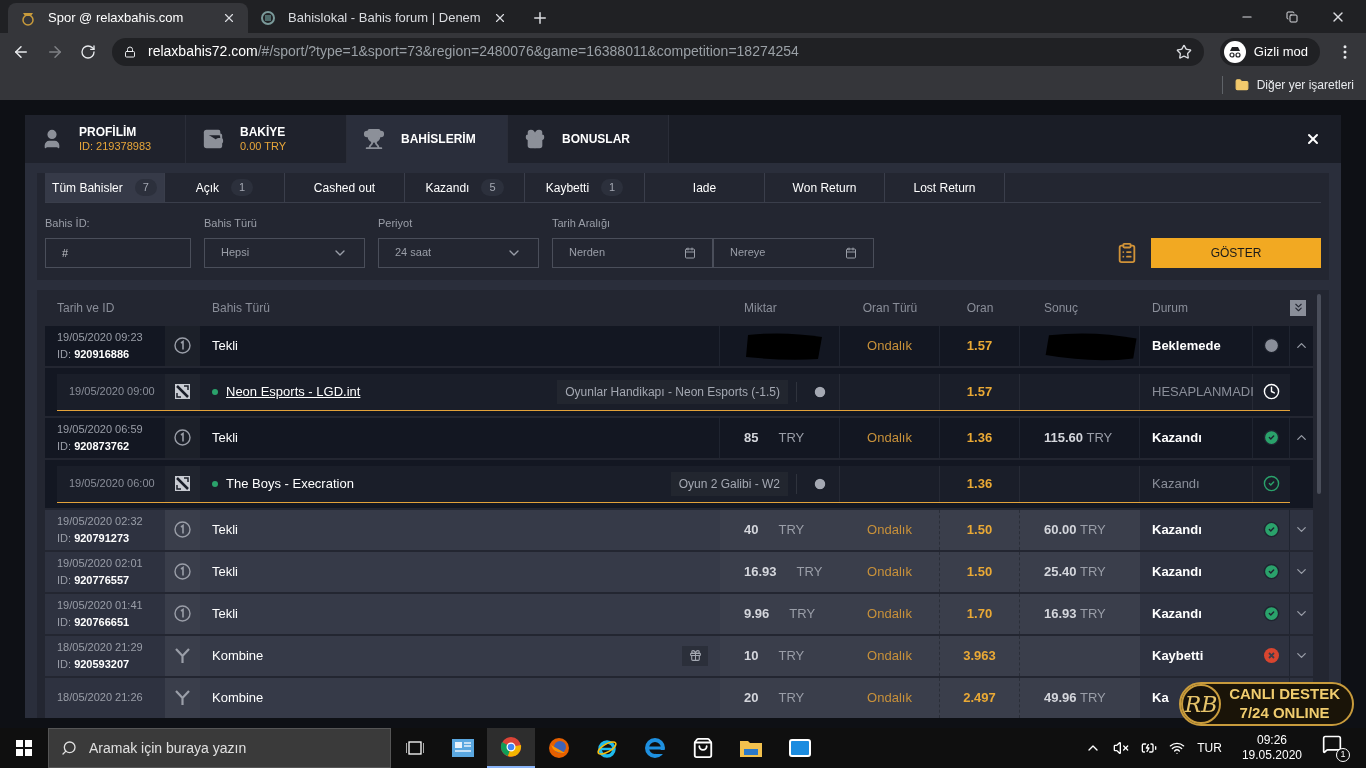 This screenshot has height=768, width=1366. I want to click on account-tab: BONUSLAR, so click(588, 139).